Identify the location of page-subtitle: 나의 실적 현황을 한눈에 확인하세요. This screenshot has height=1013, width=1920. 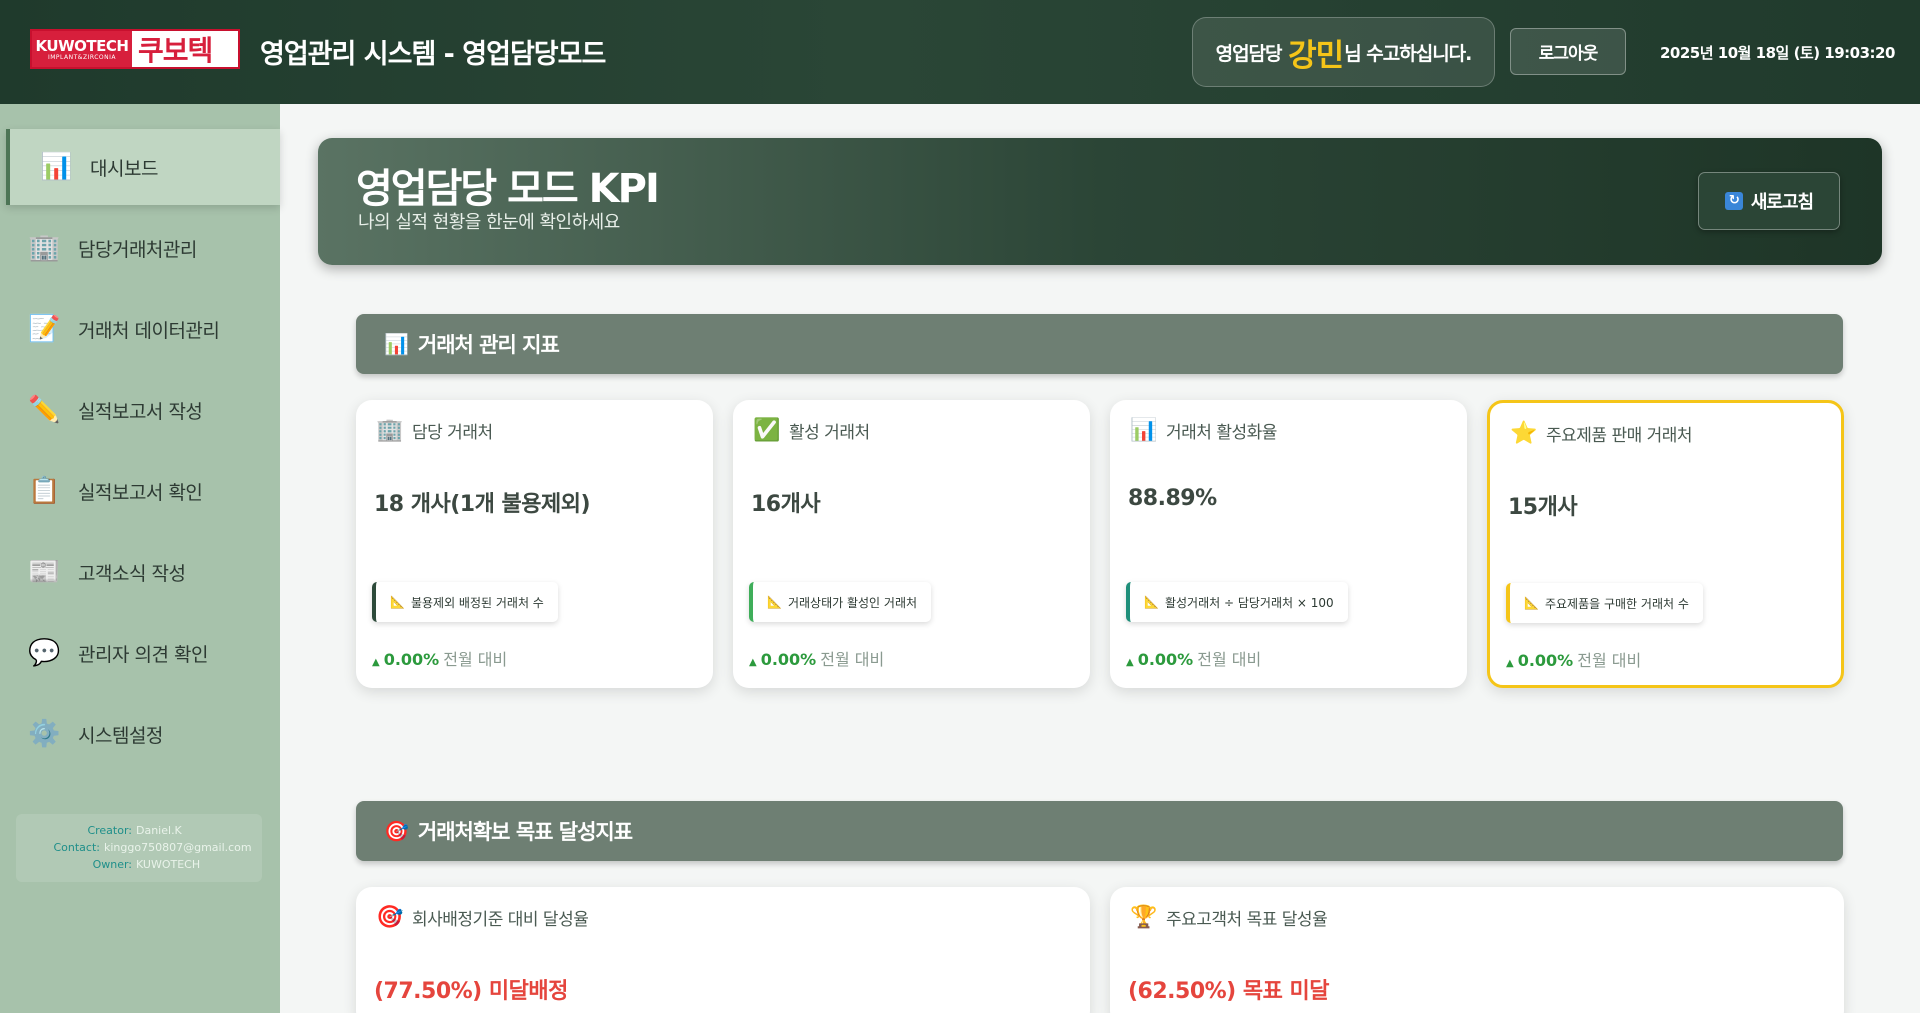
(489, 222).